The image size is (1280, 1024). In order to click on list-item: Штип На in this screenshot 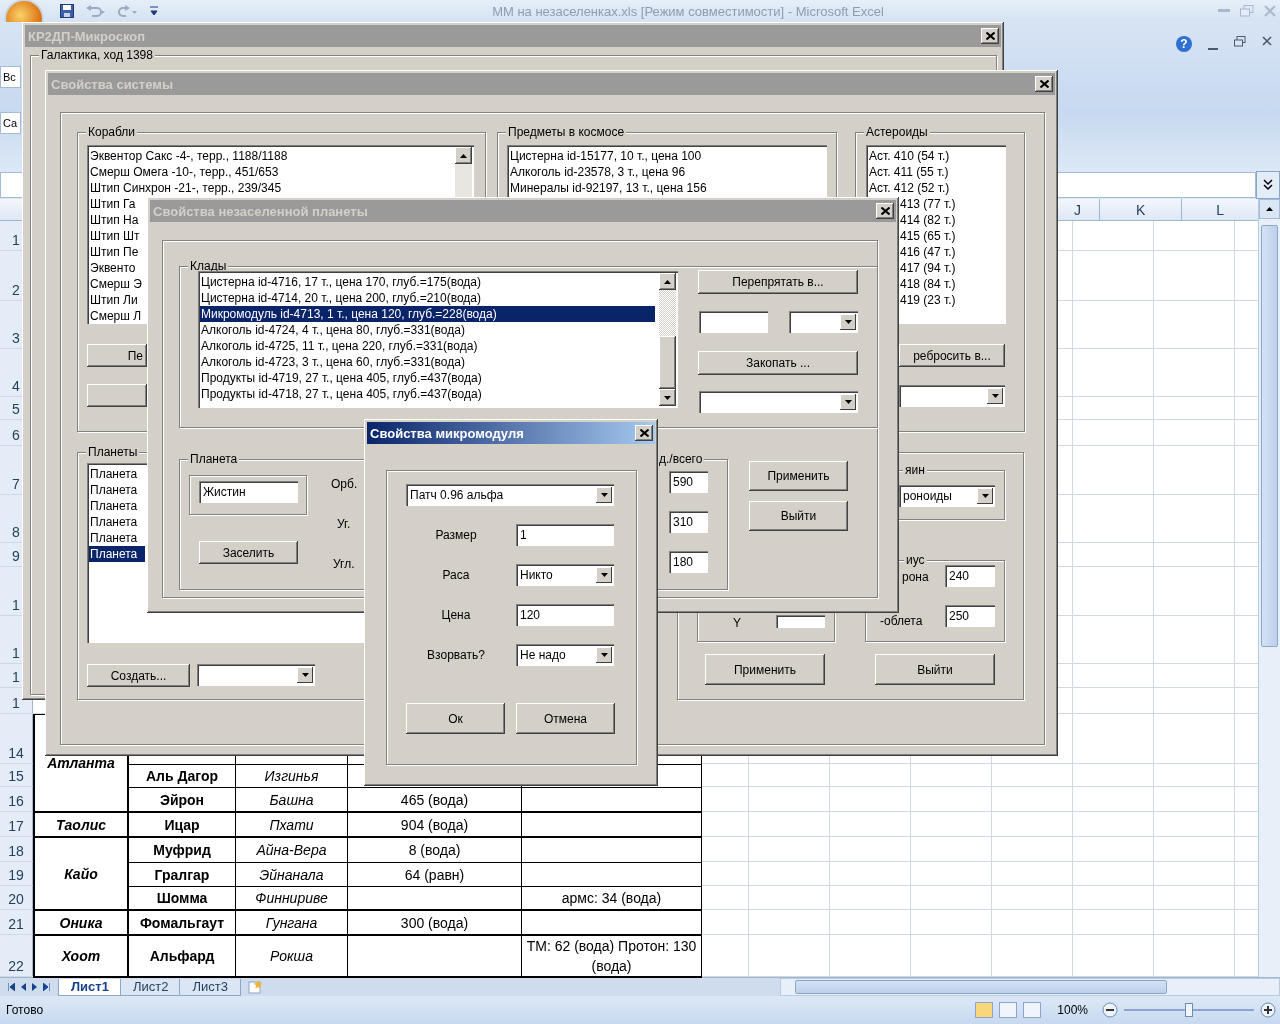, I will do `click(117, 220)`.